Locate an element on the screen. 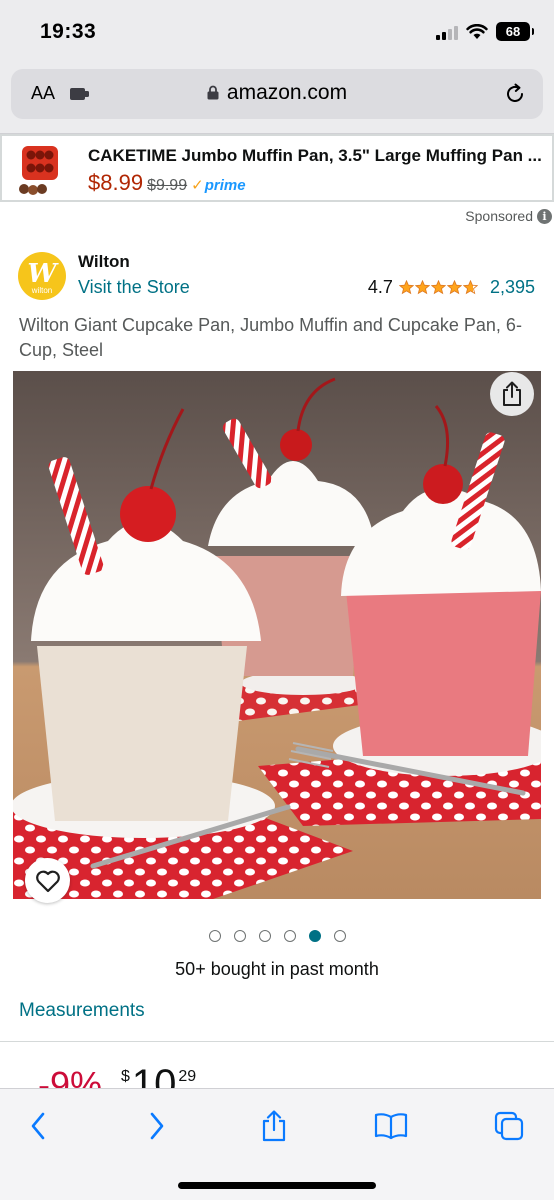 This screenshot has width=554, height=1200. rating-summary: 4.7 2,395 is located at coordinates (451, 287).